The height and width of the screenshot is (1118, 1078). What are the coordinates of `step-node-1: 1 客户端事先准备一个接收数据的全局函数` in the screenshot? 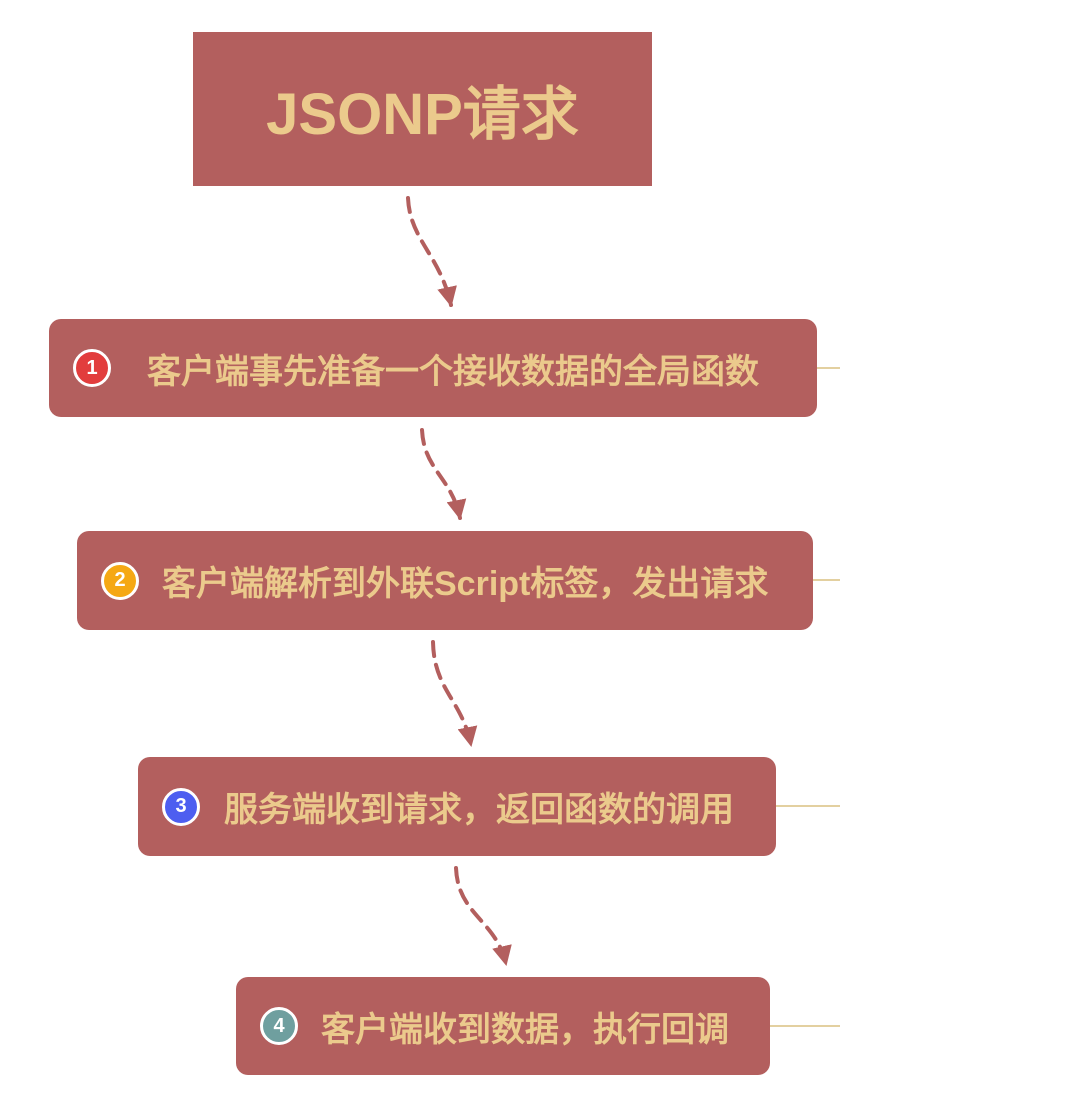 It's located at (433, 368).